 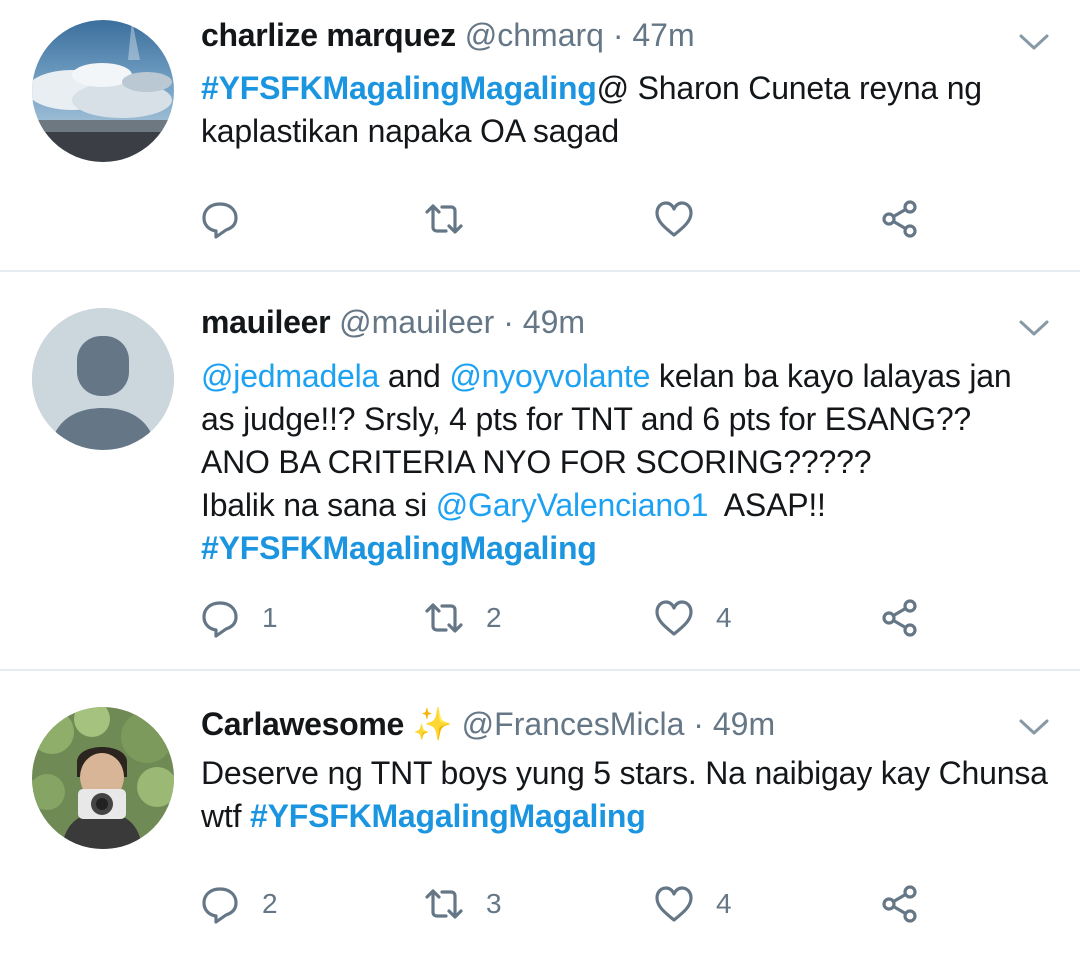 I want to click on retweet-button: 2, so click(x=463, y=618).